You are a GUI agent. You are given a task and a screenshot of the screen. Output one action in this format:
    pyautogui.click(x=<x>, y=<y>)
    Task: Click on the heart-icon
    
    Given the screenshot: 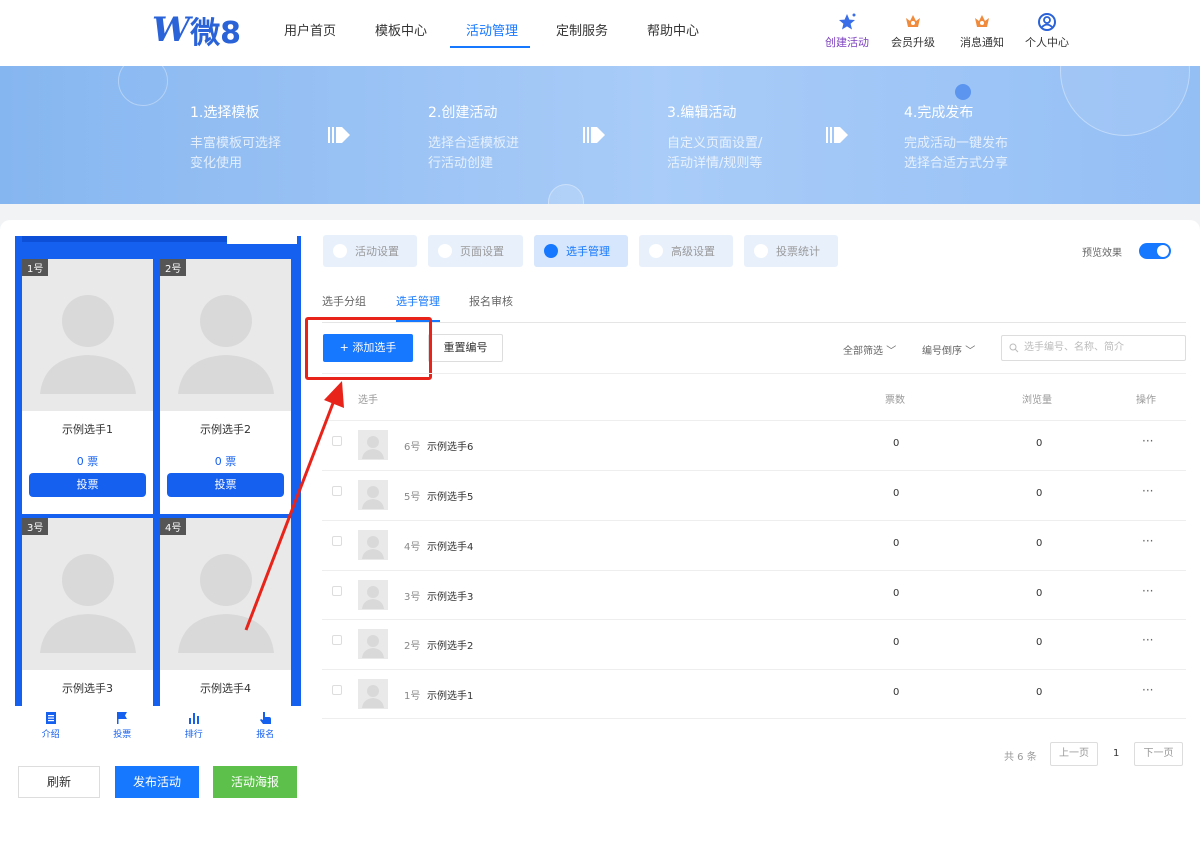 What is the action you would take?
    pyautogui.click(x=340, y=251)
    